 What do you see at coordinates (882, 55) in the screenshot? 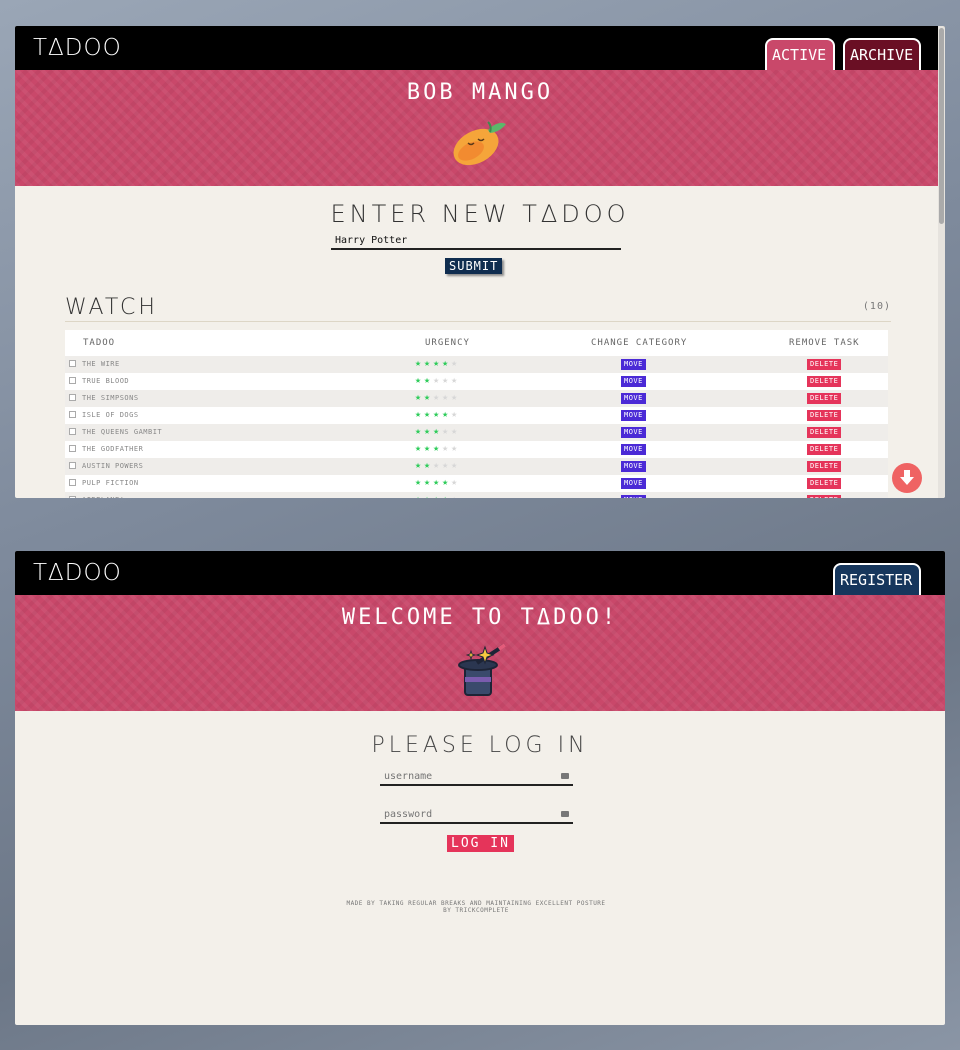
I see `tab-archive: ARCHIVE` at bounding box center [882, 55].